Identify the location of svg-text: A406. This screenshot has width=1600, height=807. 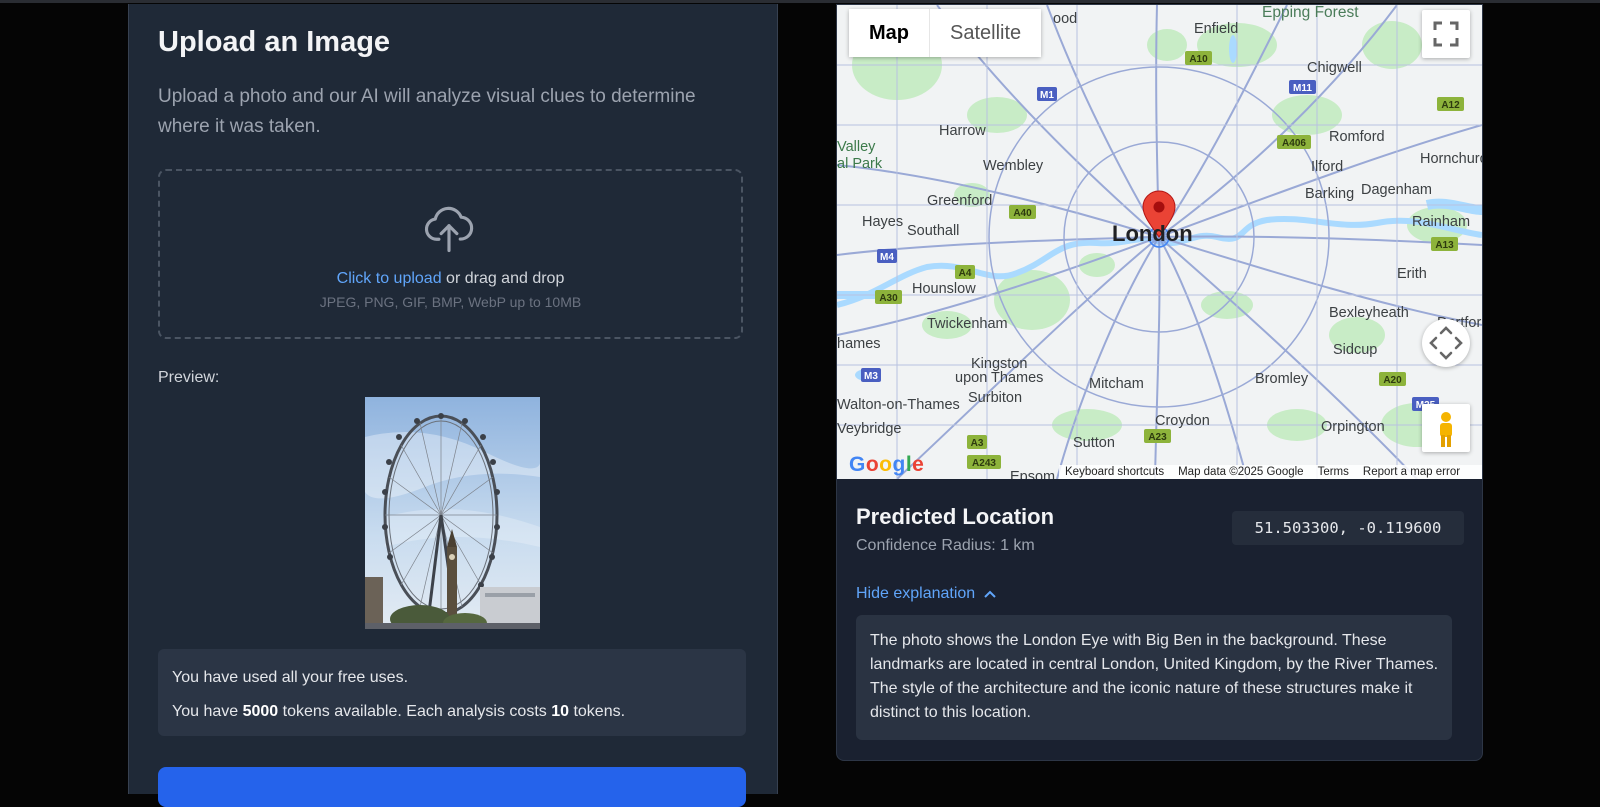
(1294, 143).